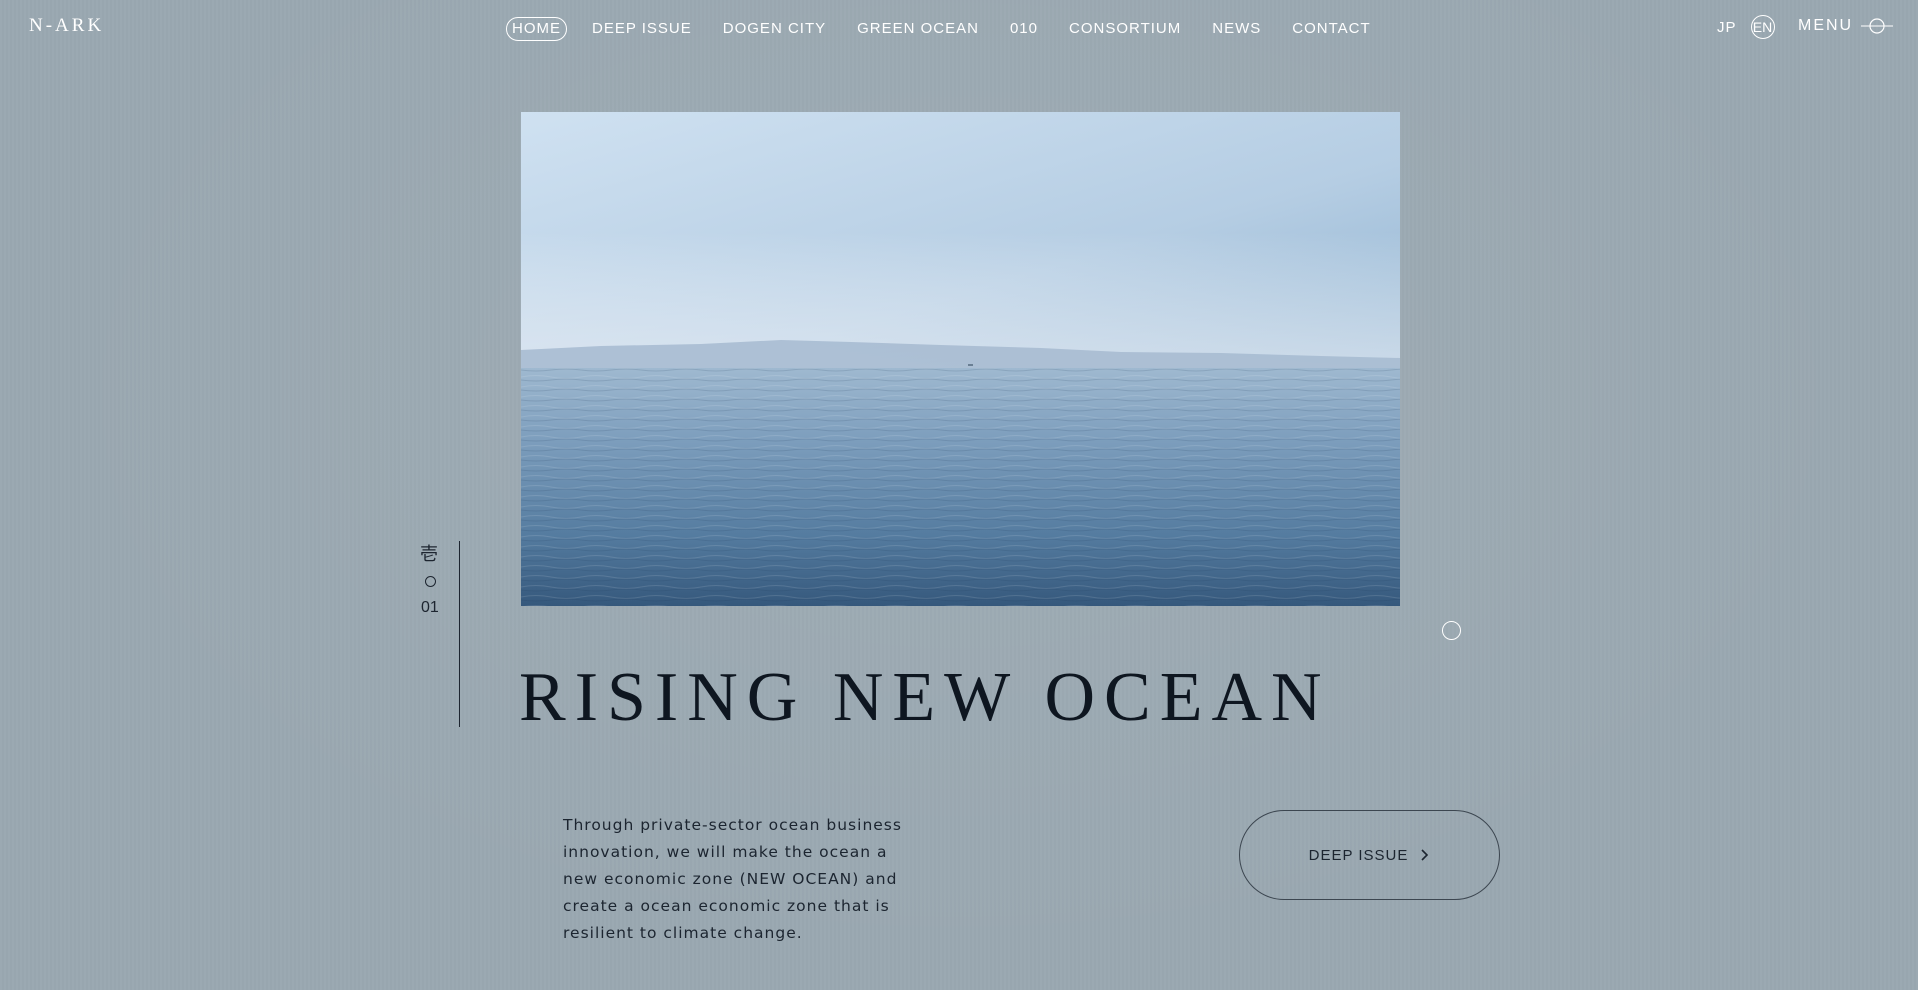 The height and width of the screenshot is (990, 1918). What do you see at coordinates (1331, 29) in the screenshot?
I see `nav-item-contact: CONTACT` at bounding box center [1331, 29].